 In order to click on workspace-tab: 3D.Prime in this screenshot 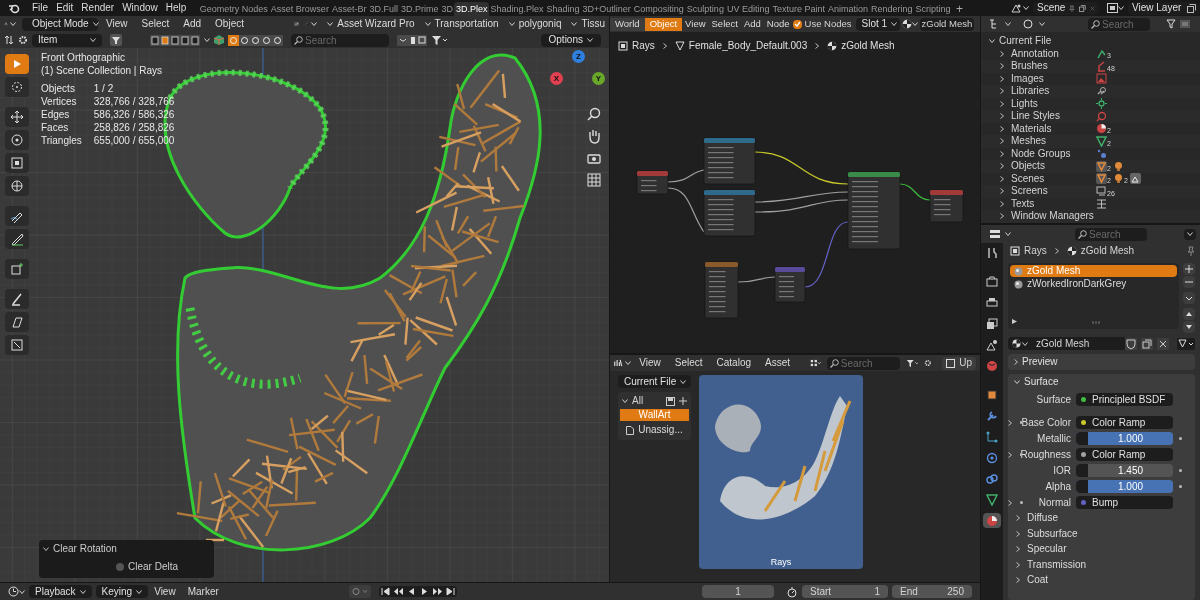, I will do `click(419, 9)`.